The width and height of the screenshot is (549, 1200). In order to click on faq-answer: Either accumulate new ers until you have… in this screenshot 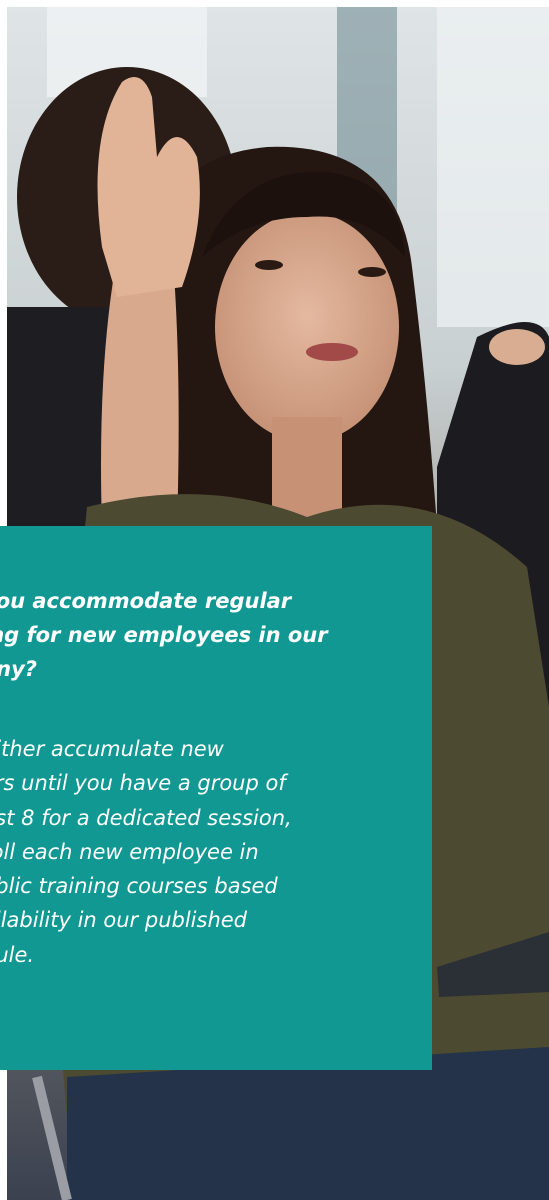, I will do `click(146, 852)`.